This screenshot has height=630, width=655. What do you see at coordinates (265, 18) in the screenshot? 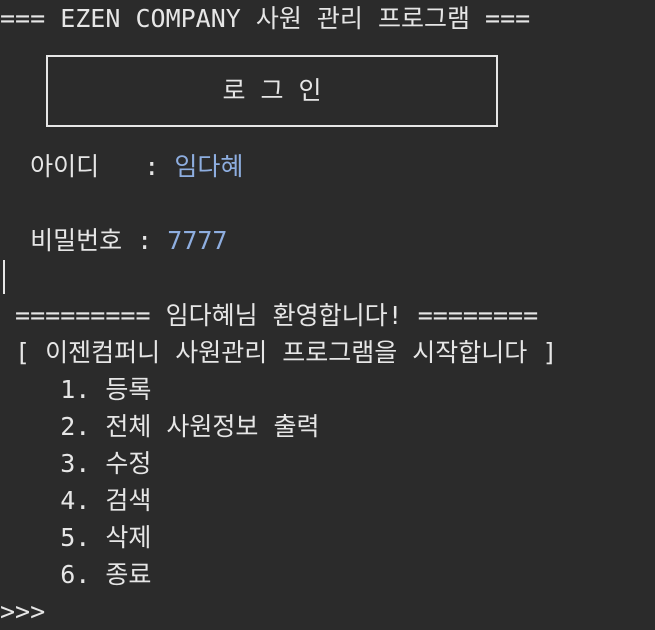
I see `program-header: === EZEN COMPANY 사원 관리 프로그램 ===` at bounding box center [265, 18].